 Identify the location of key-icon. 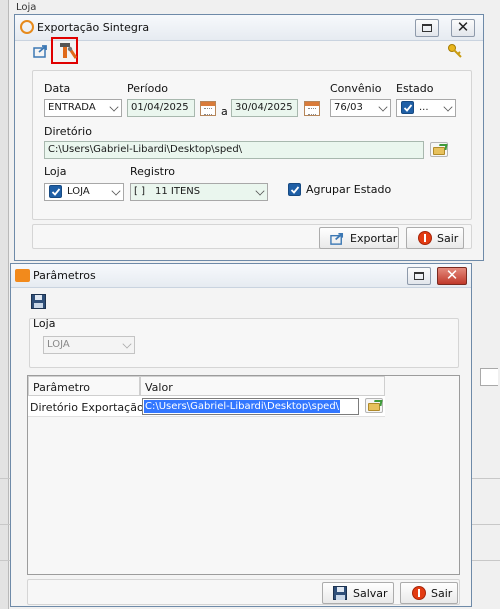
(455, 51).